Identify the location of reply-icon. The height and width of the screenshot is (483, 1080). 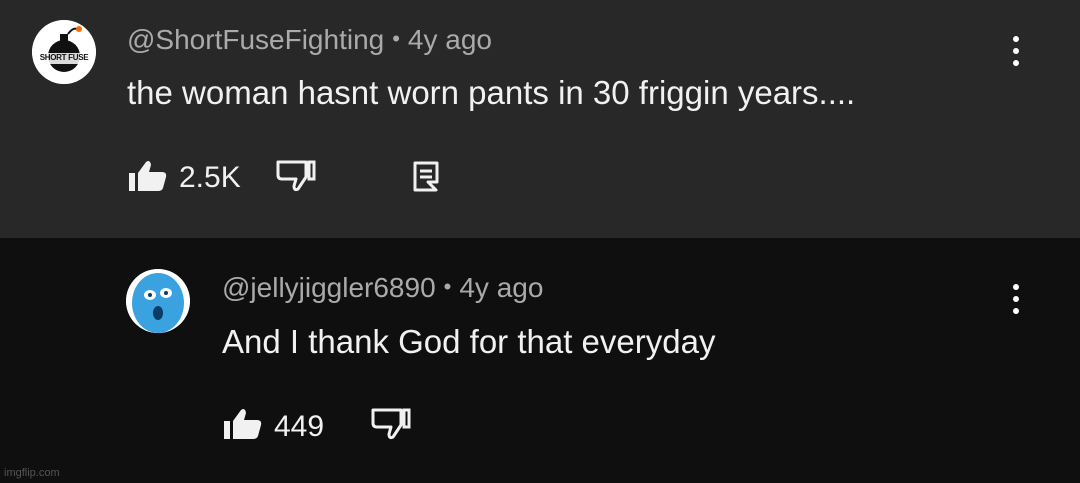
(426, 176).